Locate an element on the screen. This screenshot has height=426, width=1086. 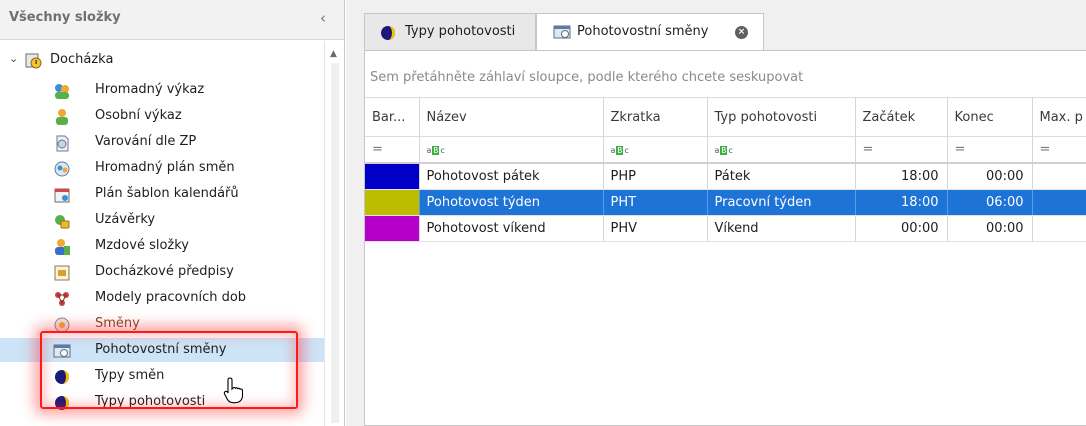
tree-item-label: Typy pohotovosti is located at coordinates (150, 401).